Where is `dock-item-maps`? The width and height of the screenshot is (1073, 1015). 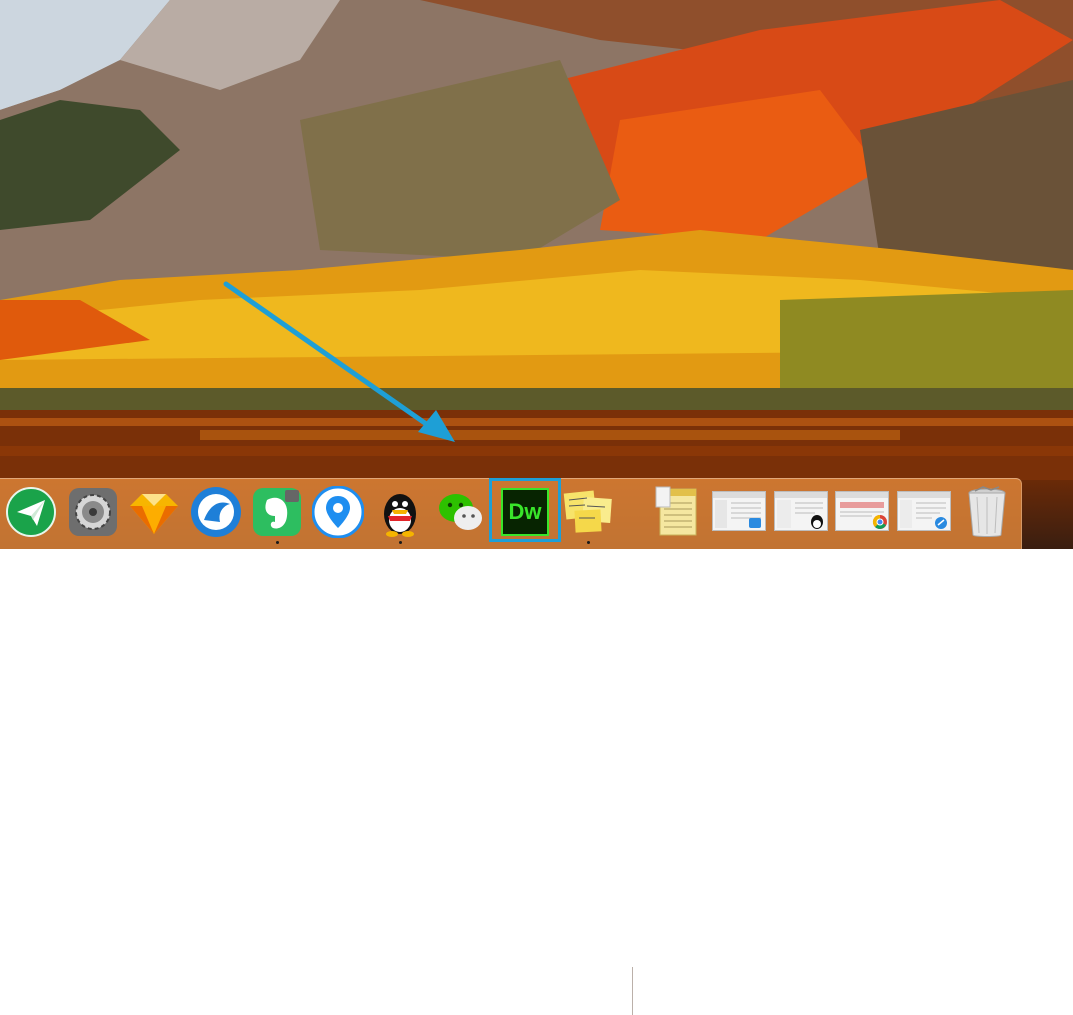
dock-item-maps is located at coordinates (338, 512).